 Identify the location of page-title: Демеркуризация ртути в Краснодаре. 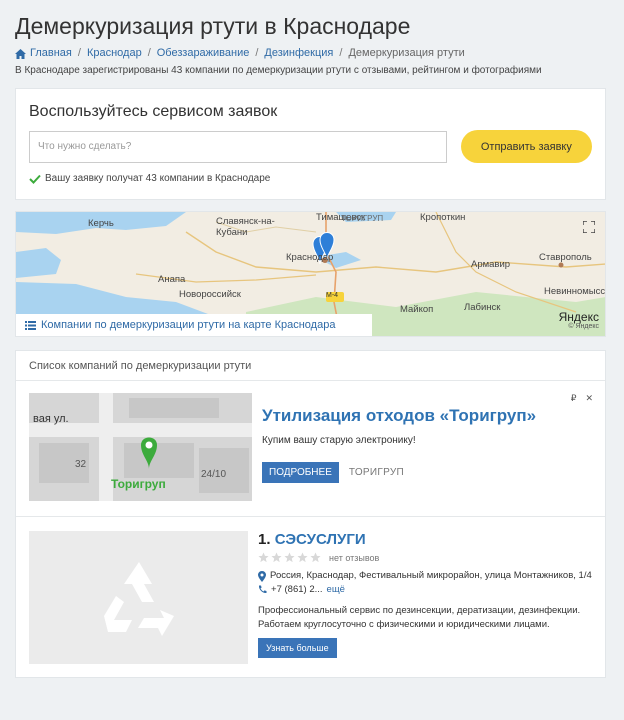
(213, 26).